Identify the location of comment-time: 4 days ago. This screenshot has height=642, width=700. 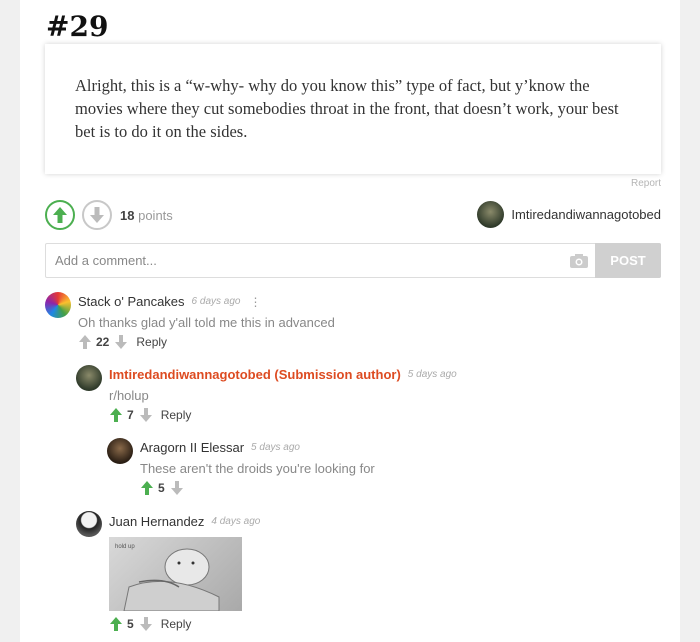
(236, 521).